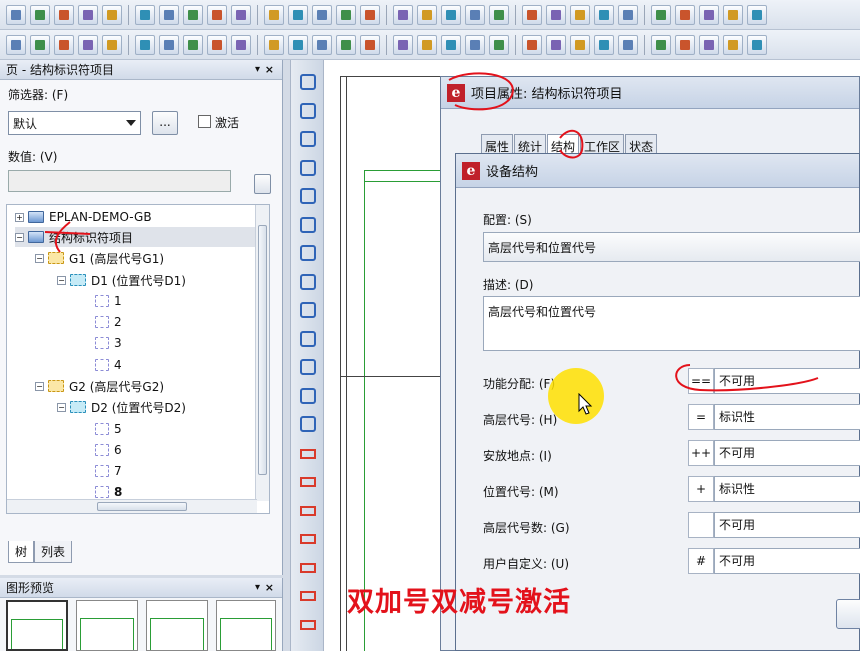  What do you see at coordinates (585, 404) in the screenshot?
I see `mouse-pointer-icon` at bounding box center [585, 404].